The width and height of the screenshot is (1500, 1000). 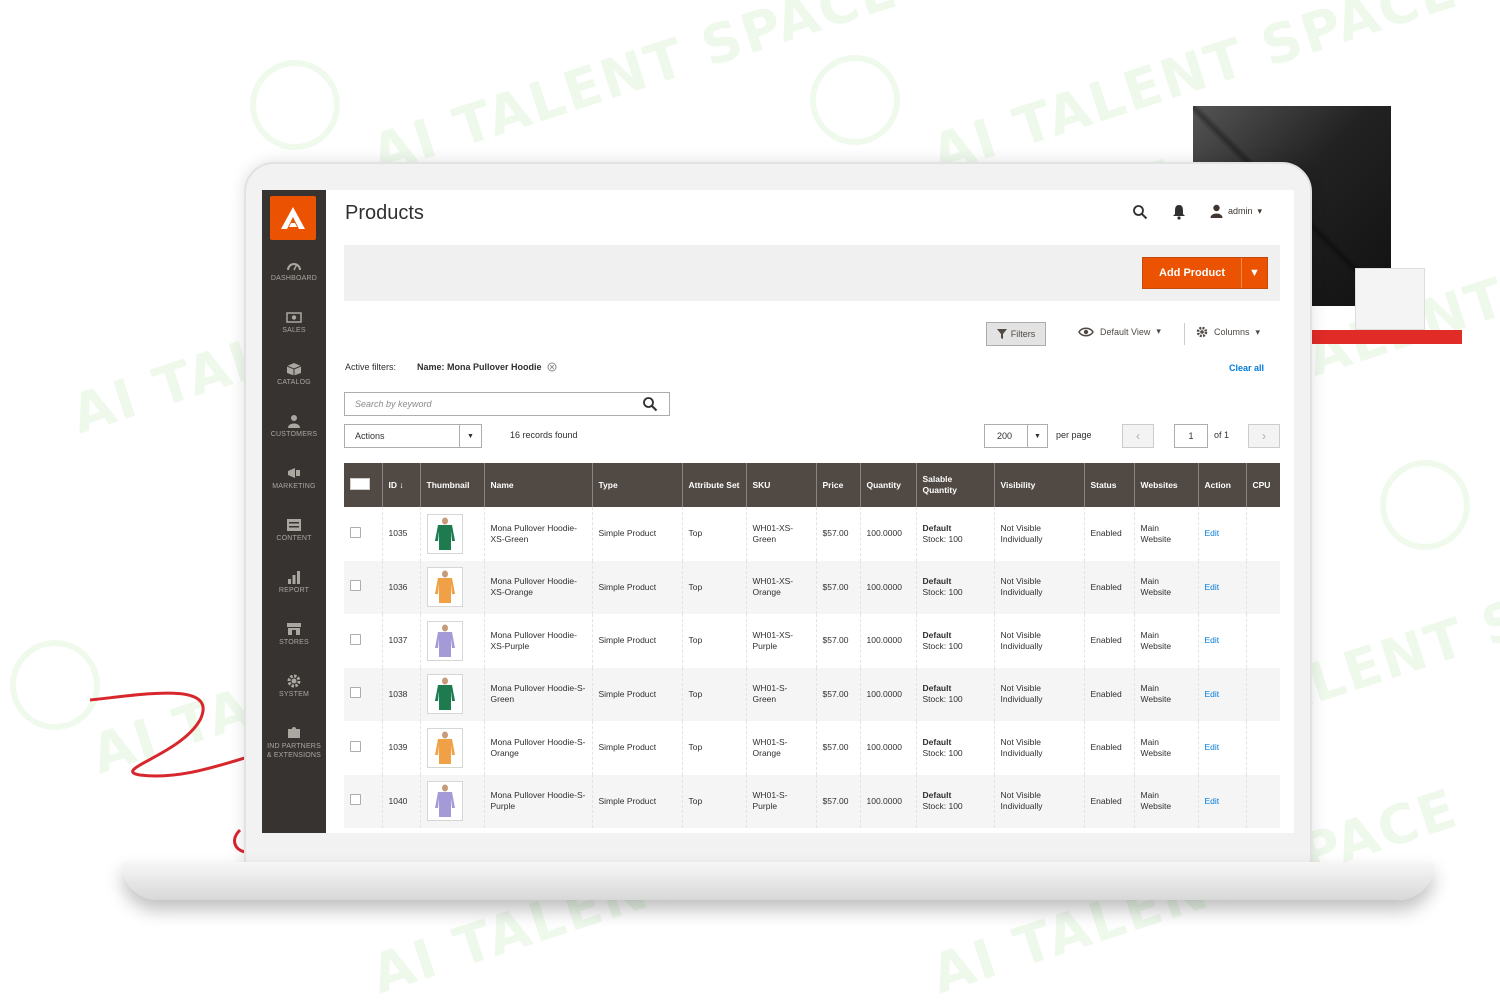 I want to click on sidebar-item-report: REPORT, so click(x=294, y=593).